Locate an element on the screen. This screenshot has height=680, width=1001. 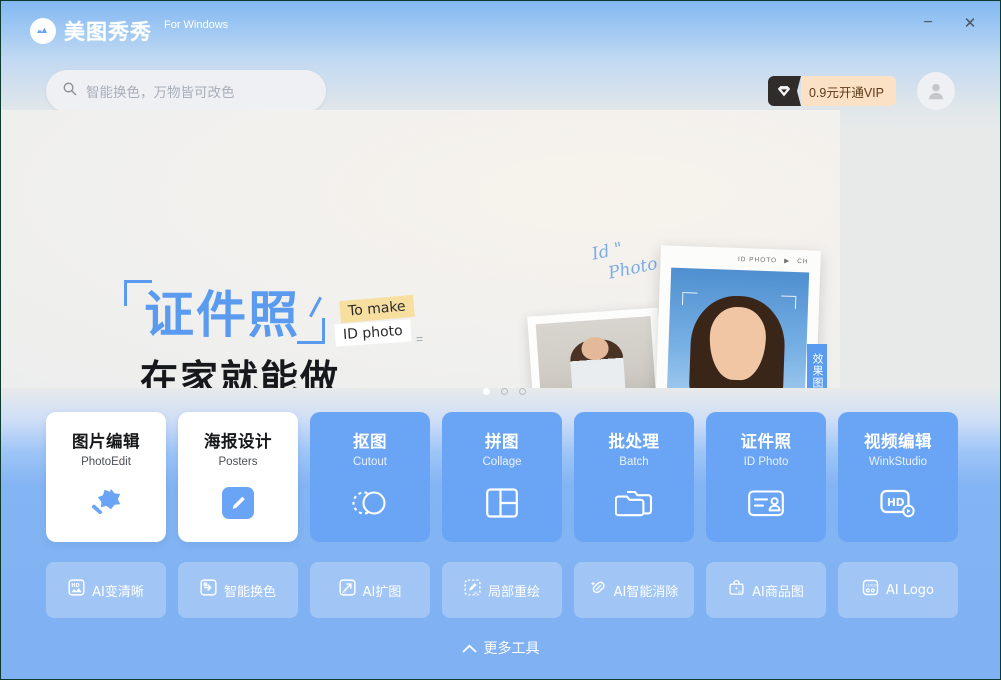
pencil-square-icon is located at coordinates (238, 503).